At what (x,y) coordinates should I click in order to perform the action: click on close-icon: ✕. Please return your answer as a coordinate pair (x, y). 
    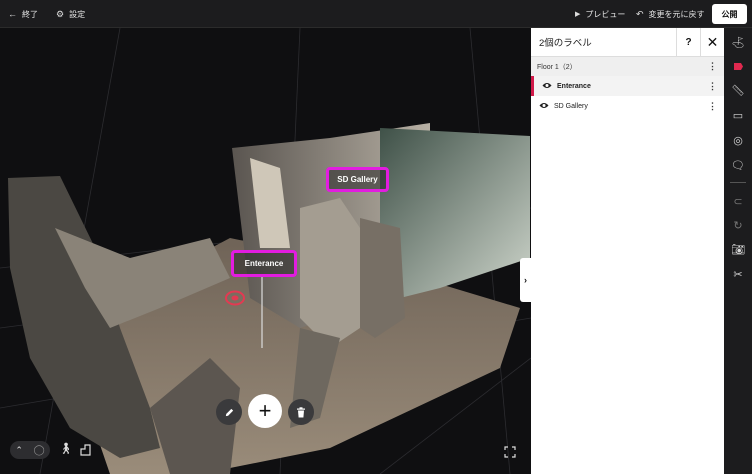
    Looking at the image, I should click on (712, 42).